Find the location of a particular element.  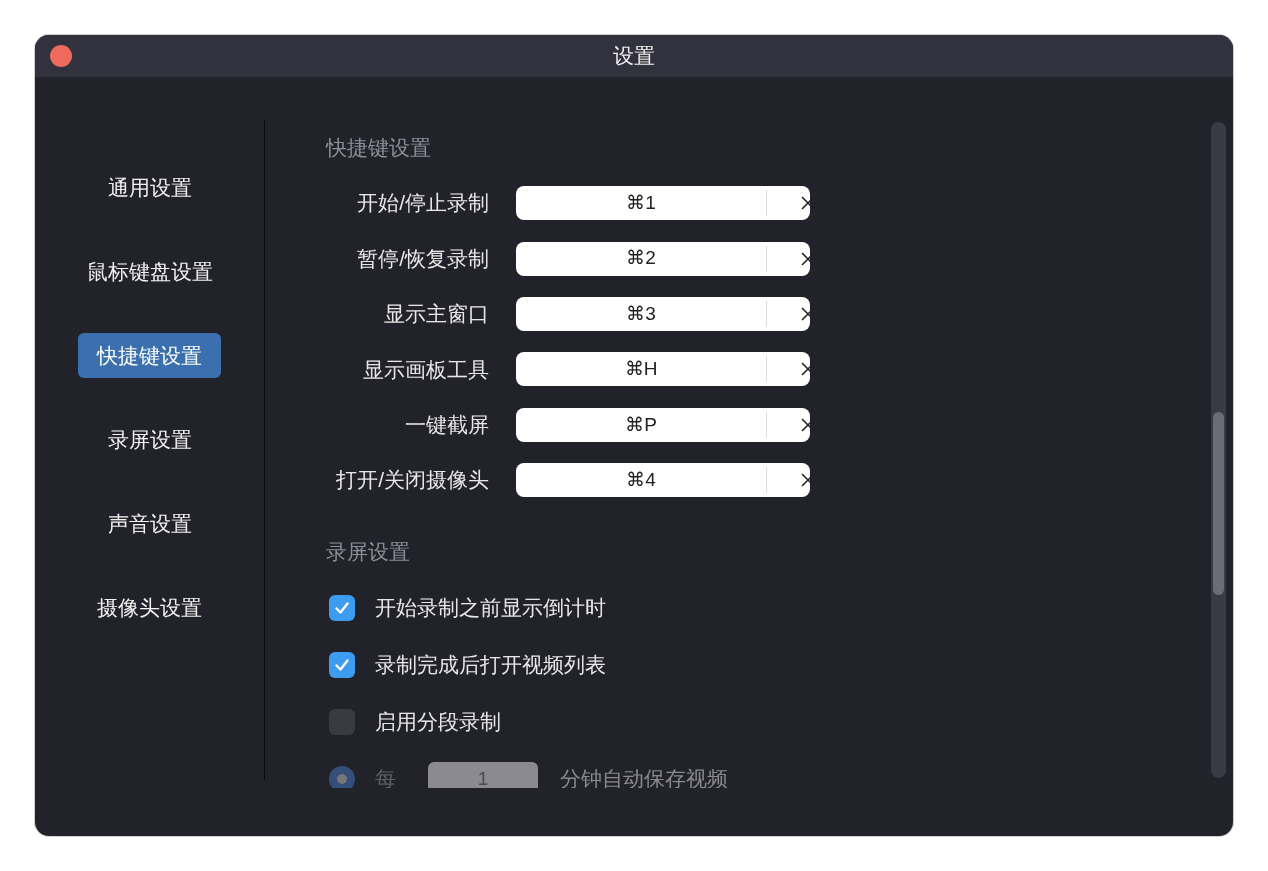

checkbox-label: 录制完成后打开视频列表 is located at coordinates (490, 665).